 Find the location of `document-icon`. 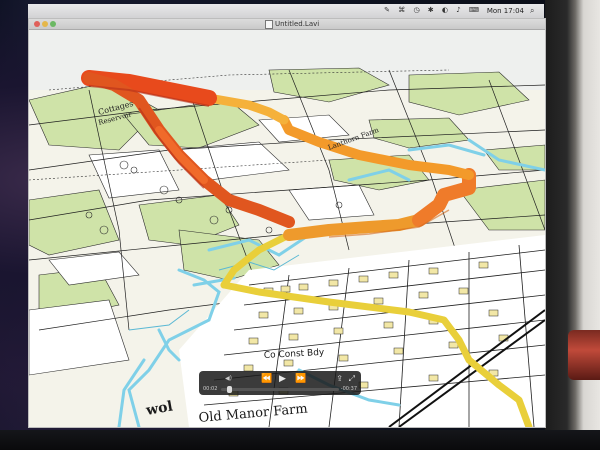

document-icon is located at coordinates (269, 24).